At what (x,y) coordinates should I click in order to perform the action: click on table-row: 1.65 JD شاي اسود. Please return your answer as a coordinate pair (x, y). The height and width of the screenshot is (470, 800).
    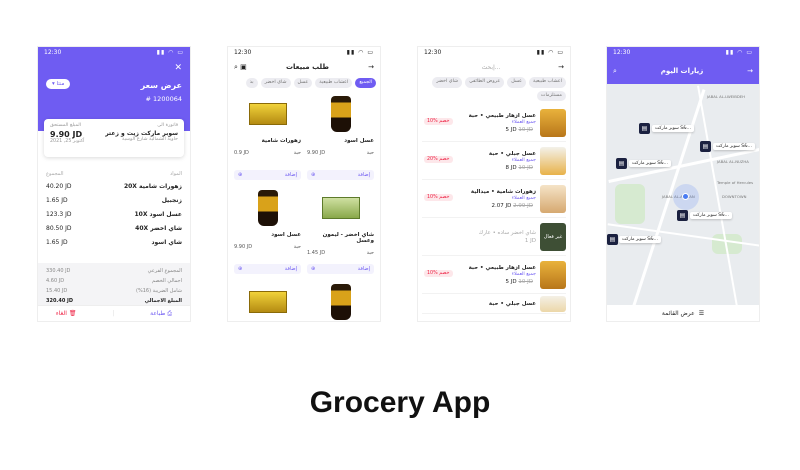
    Looking at the image, I should click on (114, 242).